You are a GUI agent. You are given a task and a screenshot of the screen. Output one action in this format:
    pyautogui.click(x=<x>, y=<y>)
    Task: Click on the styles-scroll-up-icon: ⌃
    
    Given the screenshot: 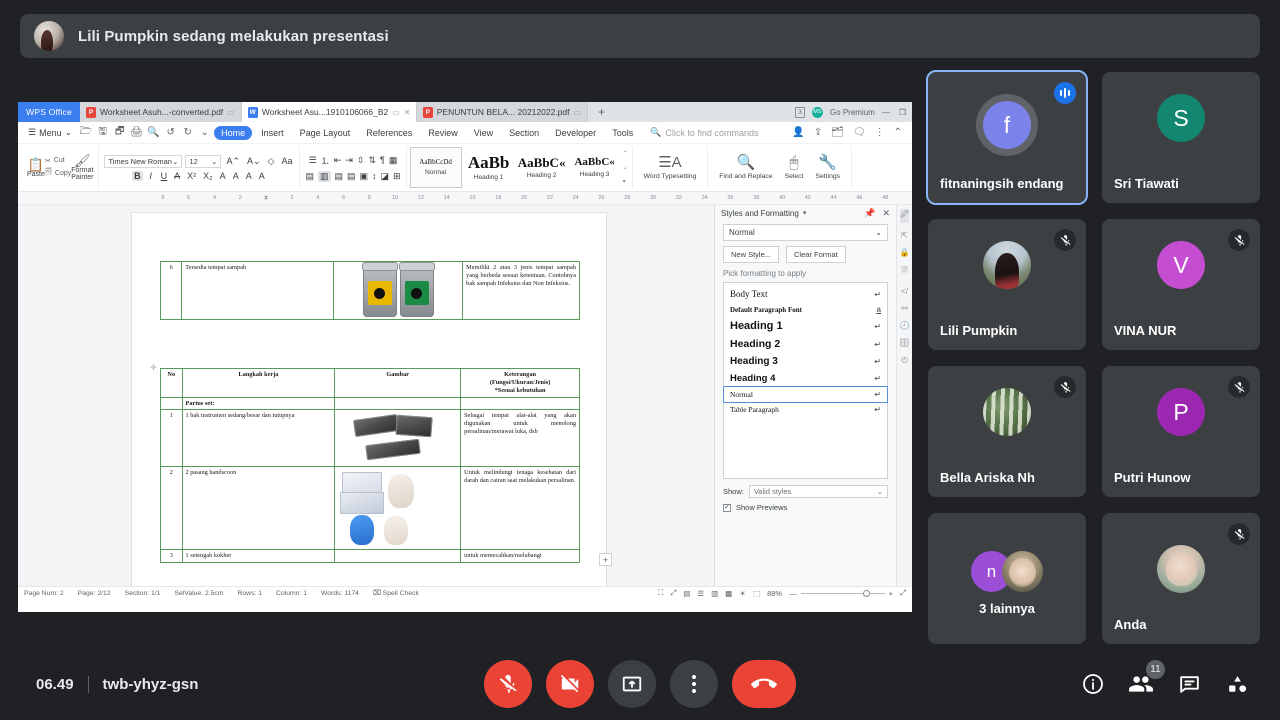 What is the action you would take?
    pyautogui.click(x=625, y=153)
    